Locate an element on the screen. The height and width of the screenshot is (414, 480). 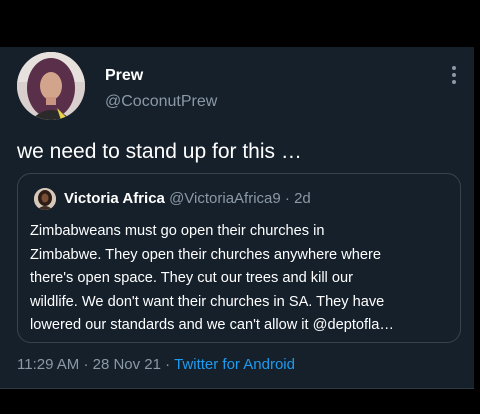
tweet-date: 28 Nov 21 is located at coordinates (127, 364).